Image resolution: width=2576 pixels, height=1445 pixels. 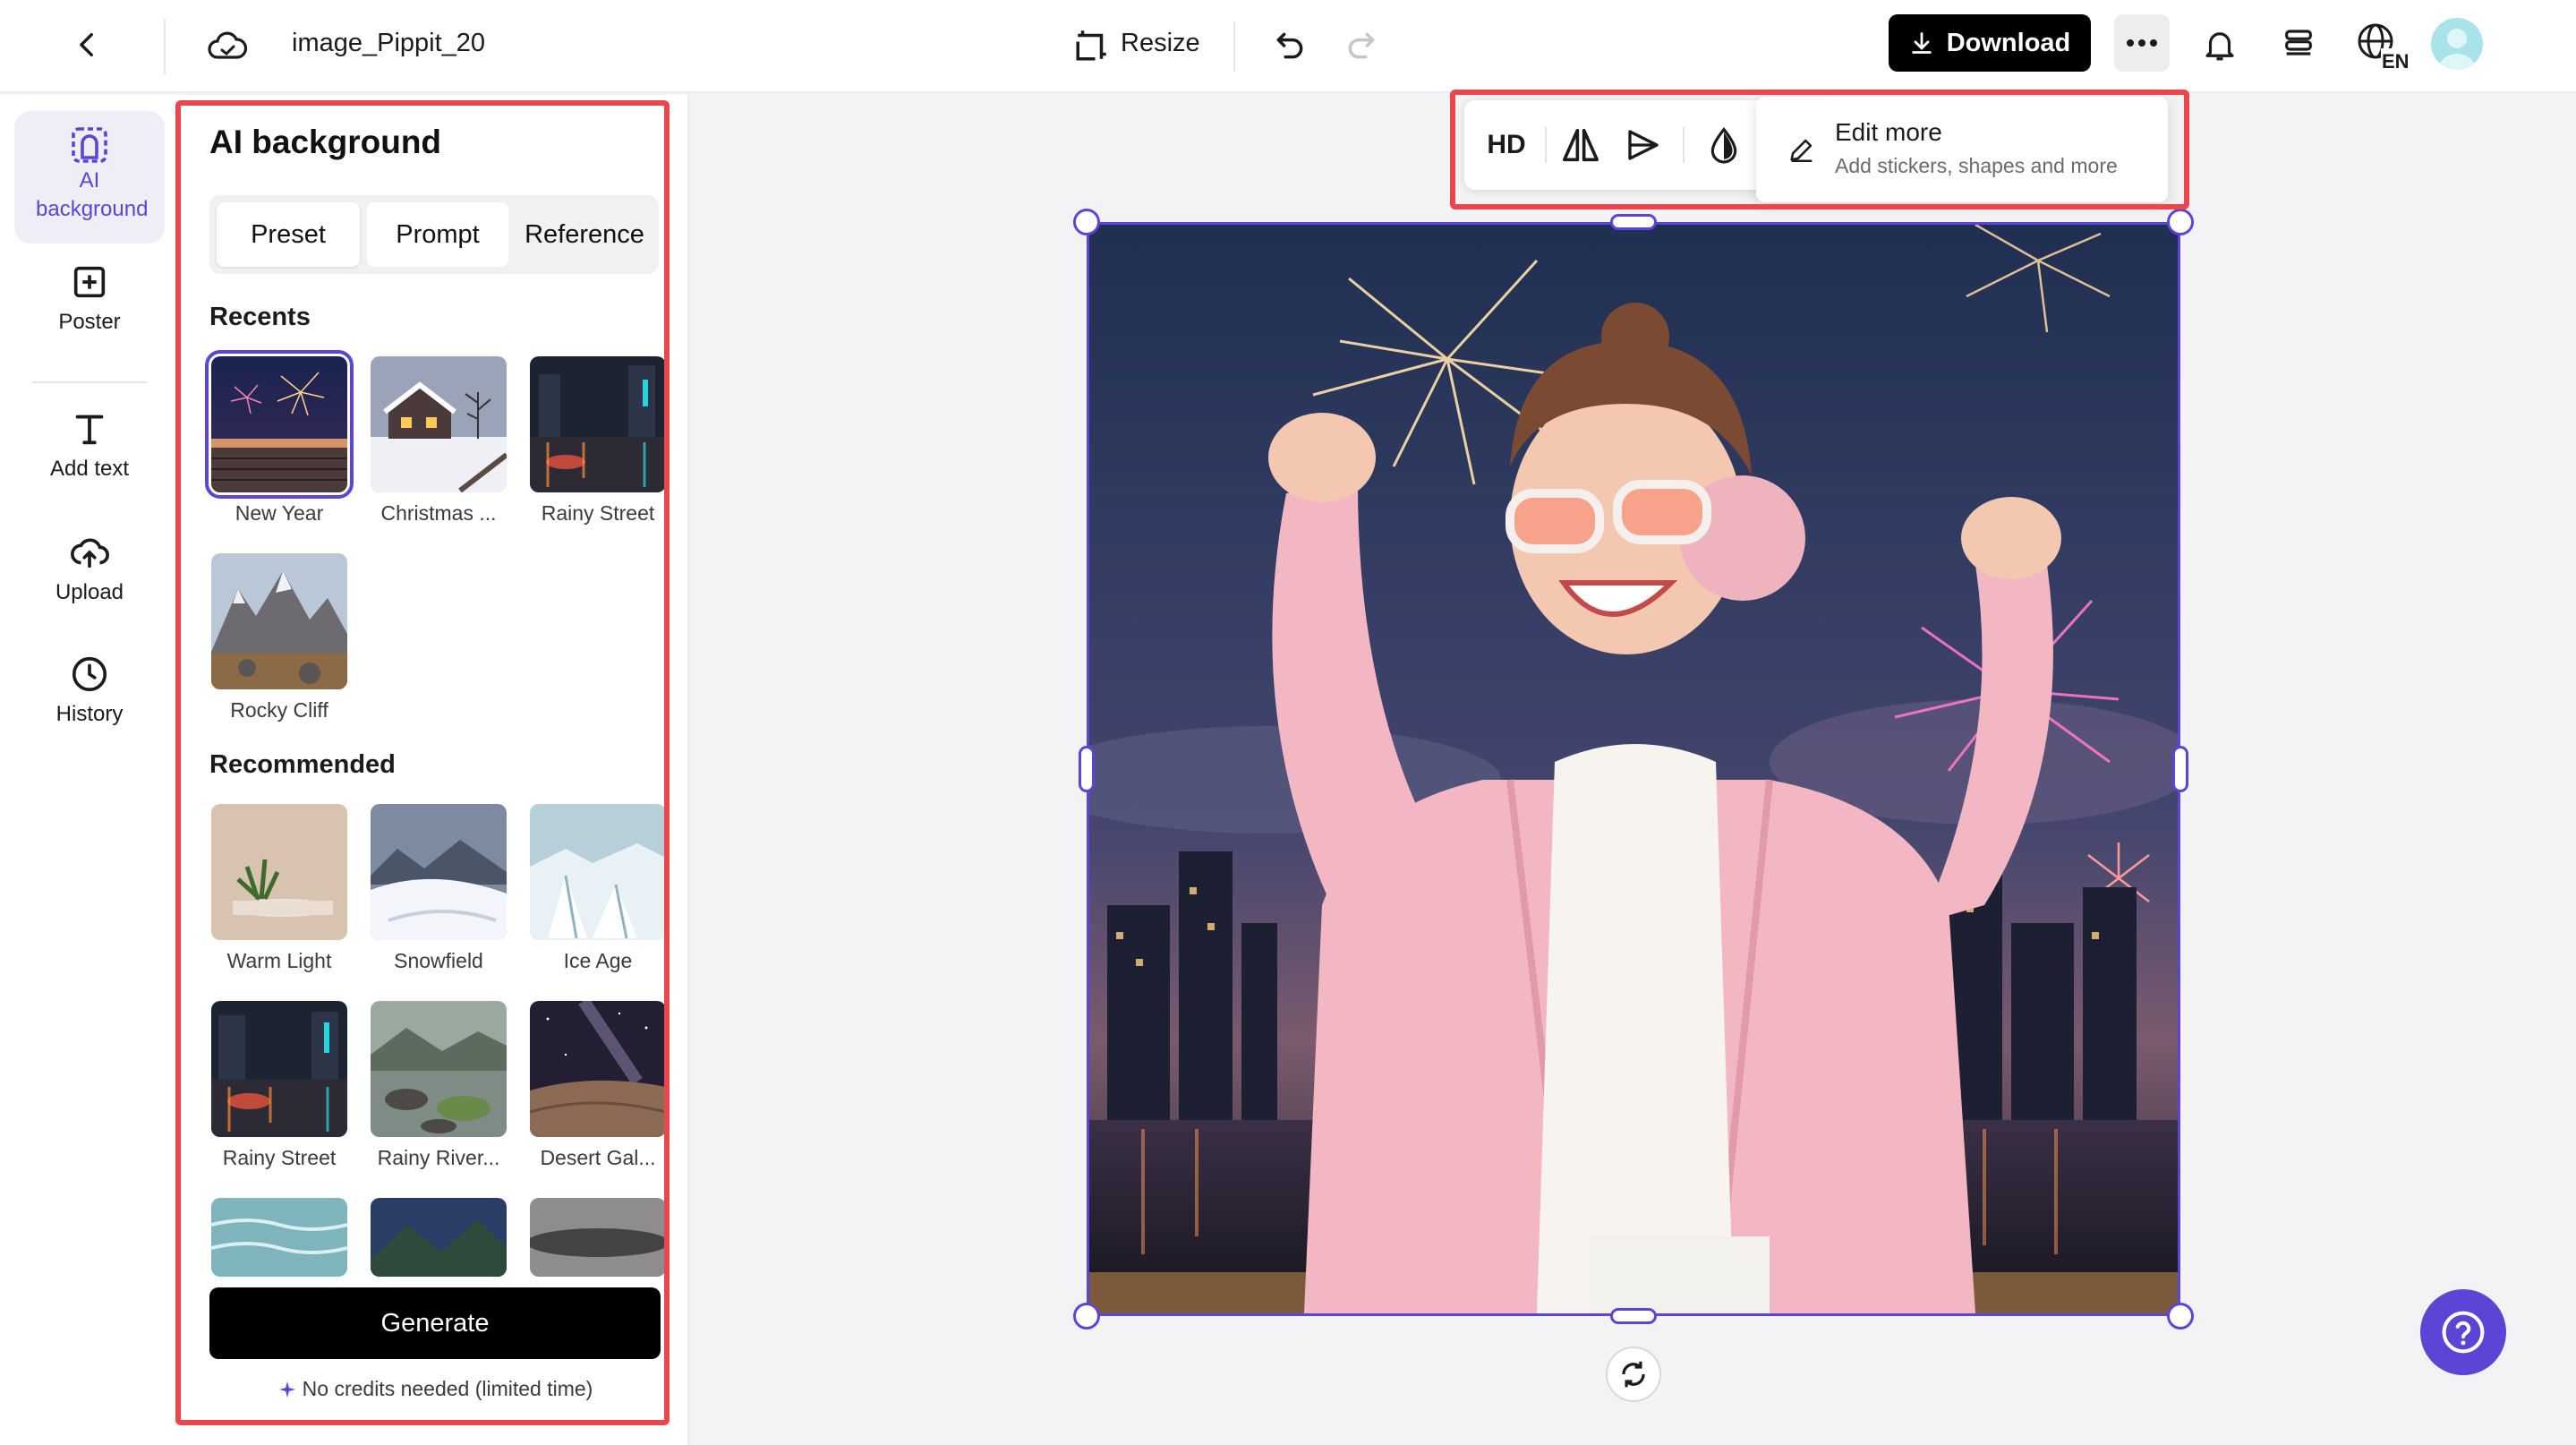 I want to click on preset-thumb-ice-age, so click(x=598, y=872).